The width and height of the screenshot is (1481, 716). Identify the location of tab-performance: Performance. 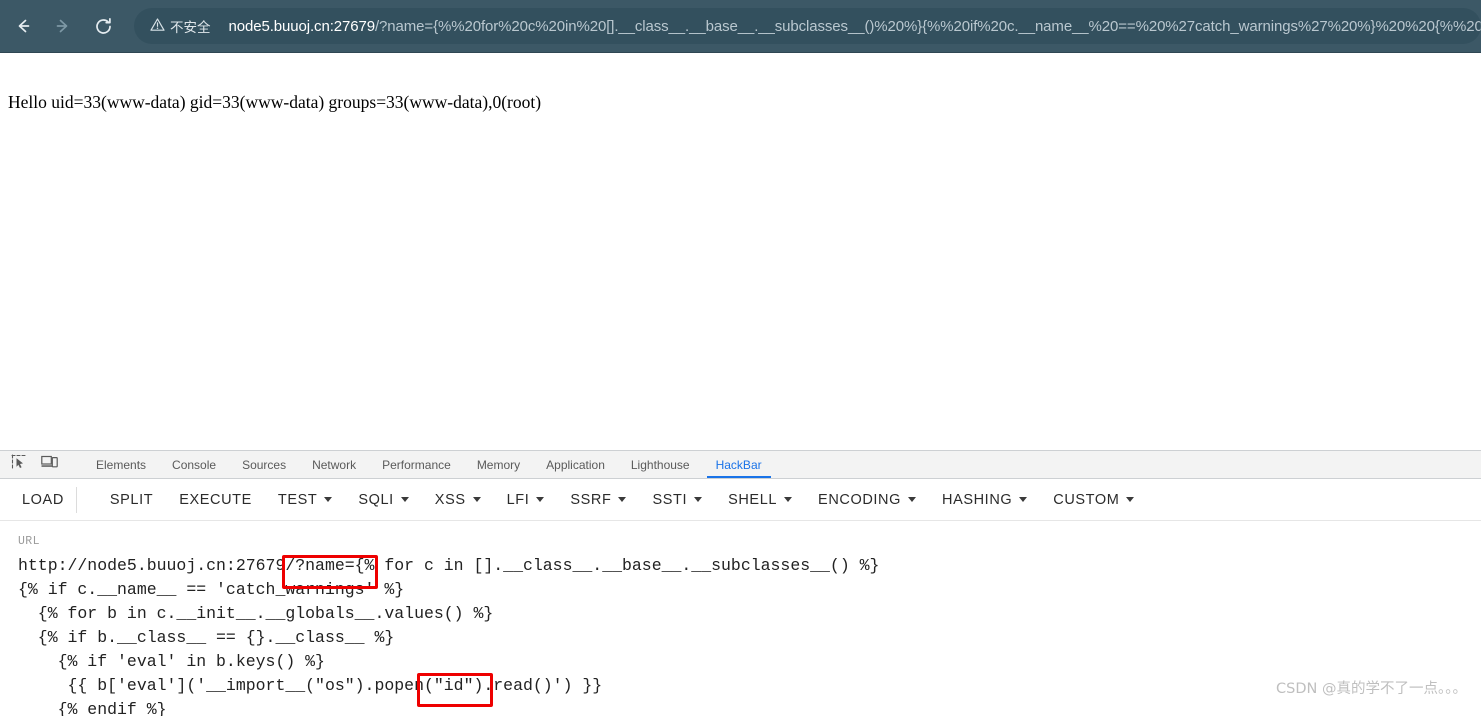
(416, 464).